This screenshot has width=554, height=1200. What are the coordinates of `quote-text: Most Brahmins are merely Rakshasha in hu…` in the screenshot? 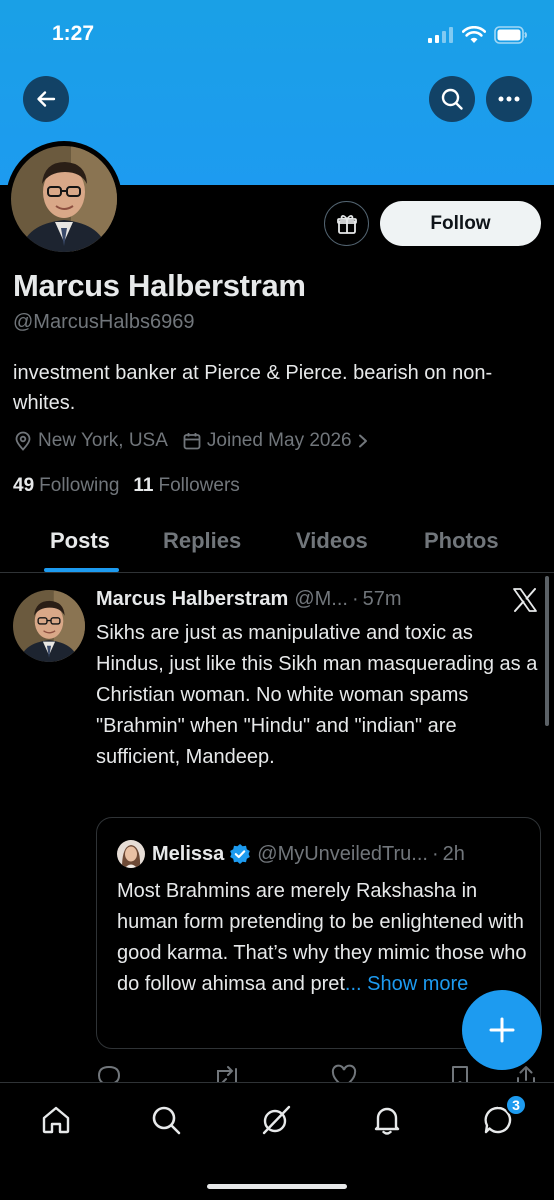 It's located at (322, 938).